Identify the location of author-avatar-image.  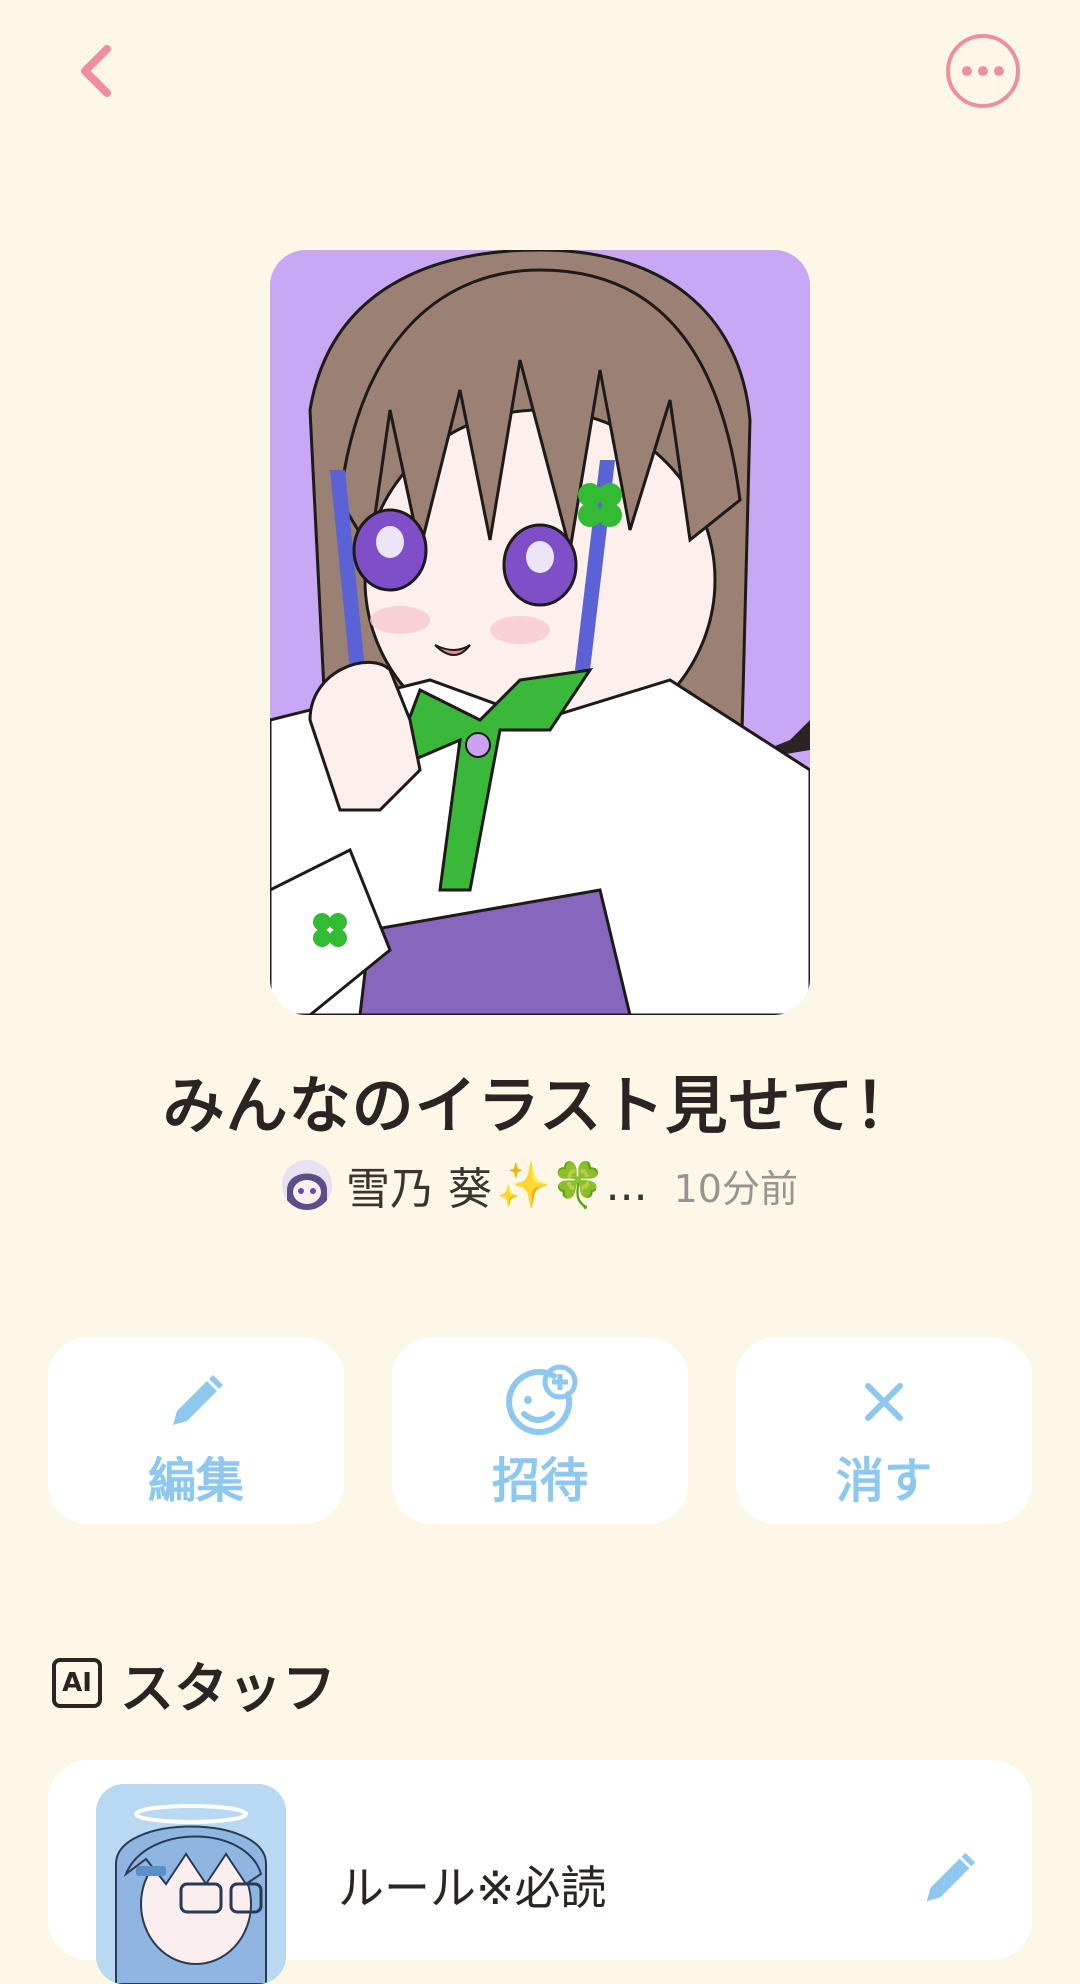
(307, 1185).